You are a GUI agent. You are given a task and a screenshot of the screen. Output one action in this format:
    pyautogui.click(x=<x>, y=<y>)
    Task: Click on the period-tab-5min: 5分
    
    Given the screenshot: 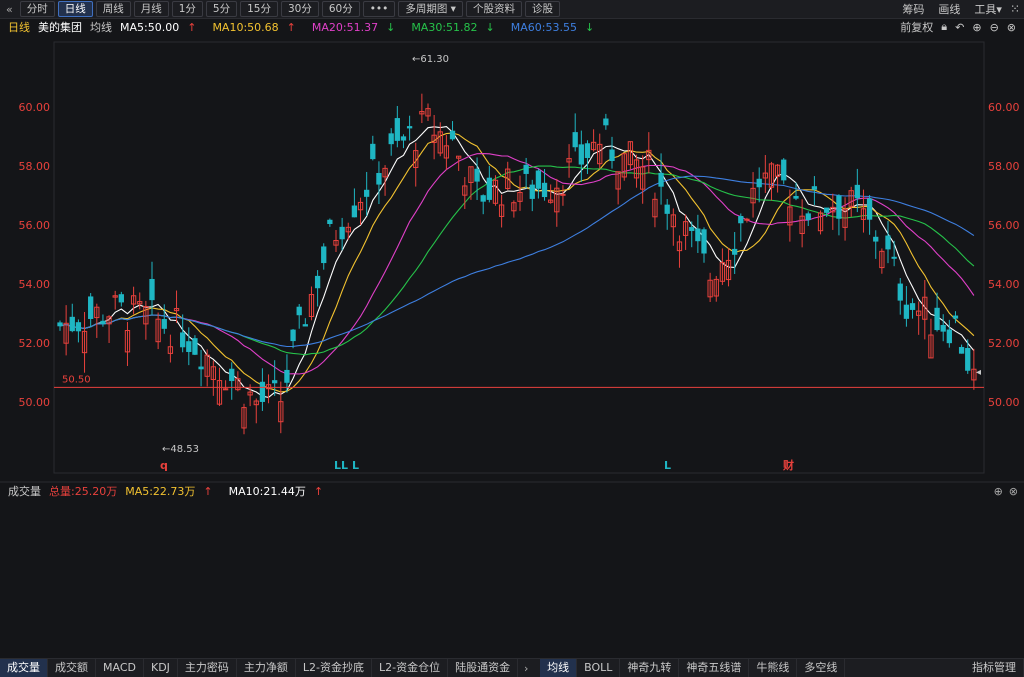 What is the action you would take?
    pyautogui.click(x=221, y=9)
    